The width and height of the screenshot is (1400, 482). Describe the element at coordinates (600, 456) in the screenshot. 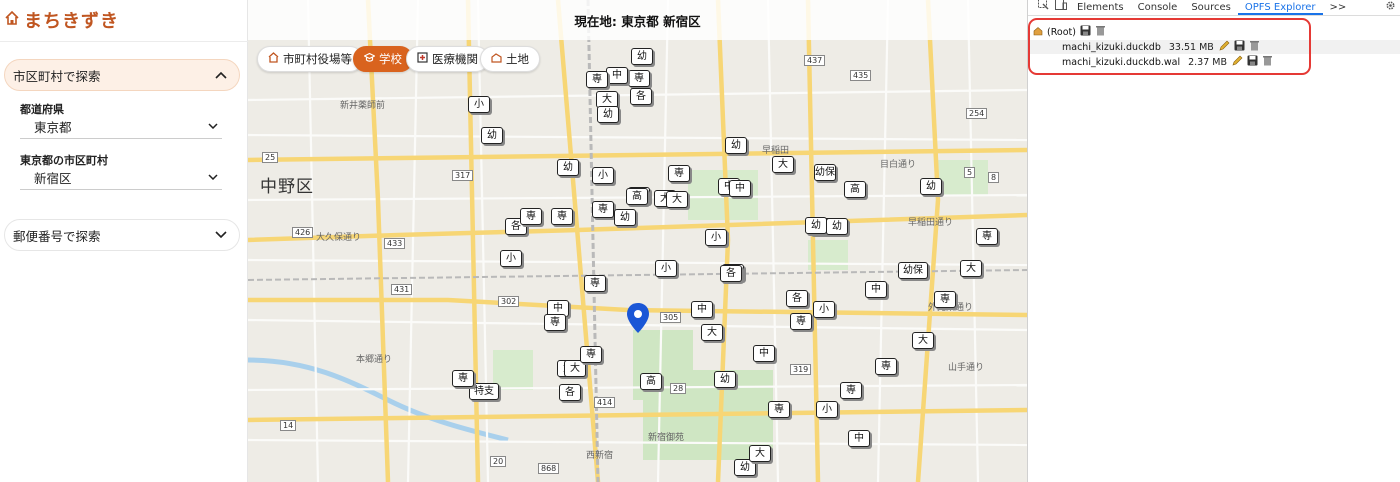

I see `place-label: 西新宿` at that location.